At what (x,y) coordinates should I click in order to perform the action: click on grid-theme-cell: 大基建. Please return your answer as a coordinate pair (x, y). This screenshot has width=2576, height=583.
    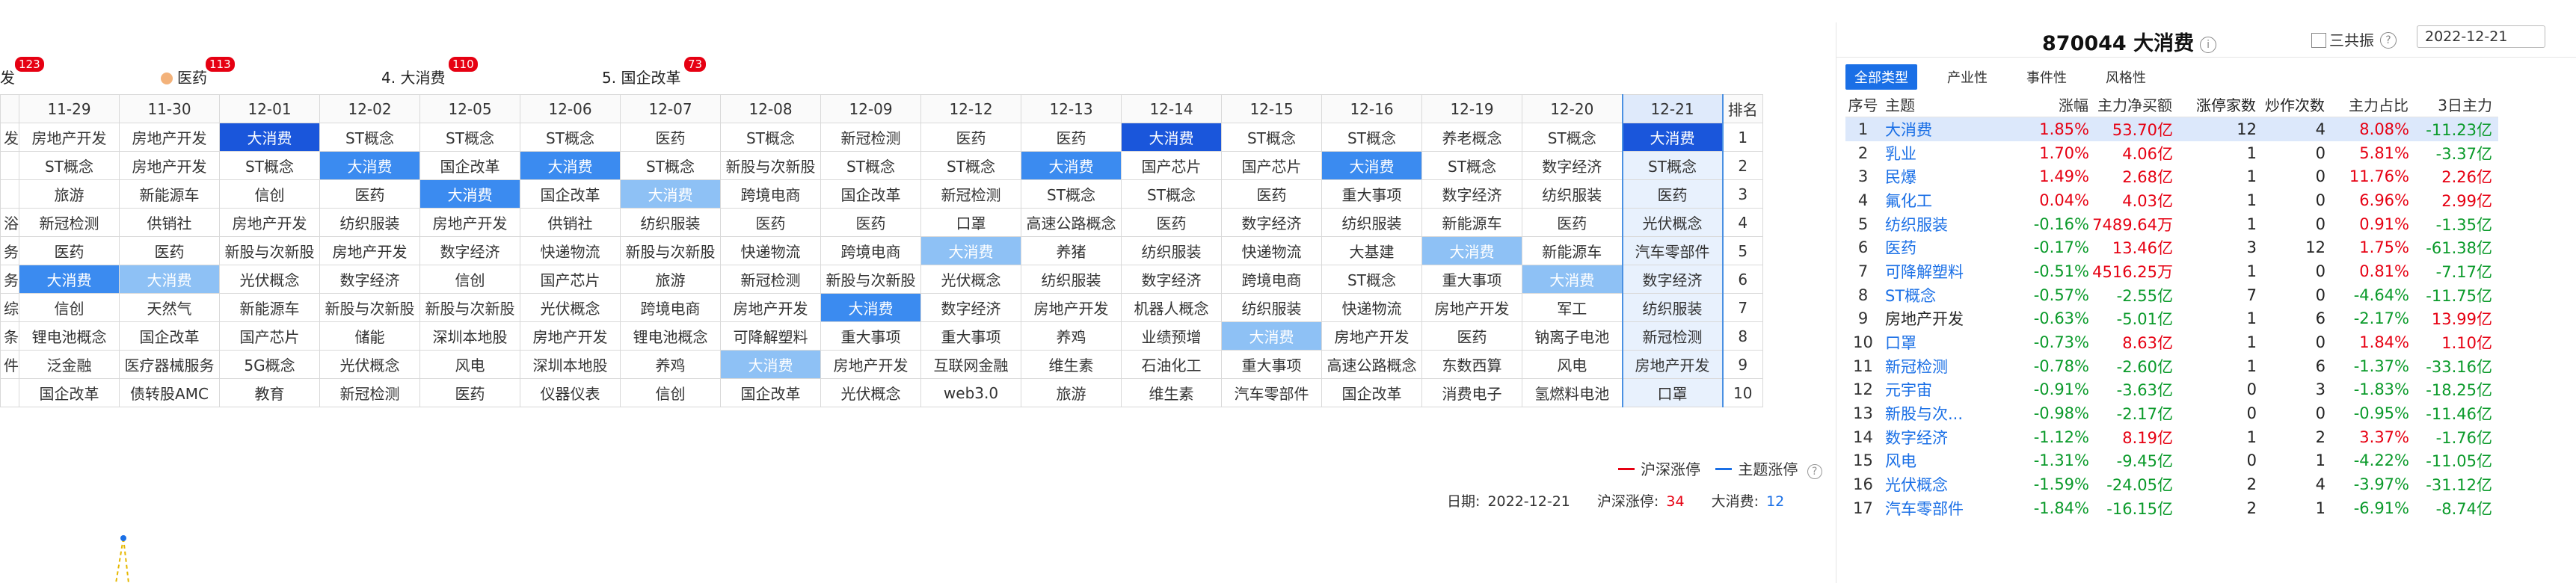
    Looking at the image, I should click on (1371, 250).